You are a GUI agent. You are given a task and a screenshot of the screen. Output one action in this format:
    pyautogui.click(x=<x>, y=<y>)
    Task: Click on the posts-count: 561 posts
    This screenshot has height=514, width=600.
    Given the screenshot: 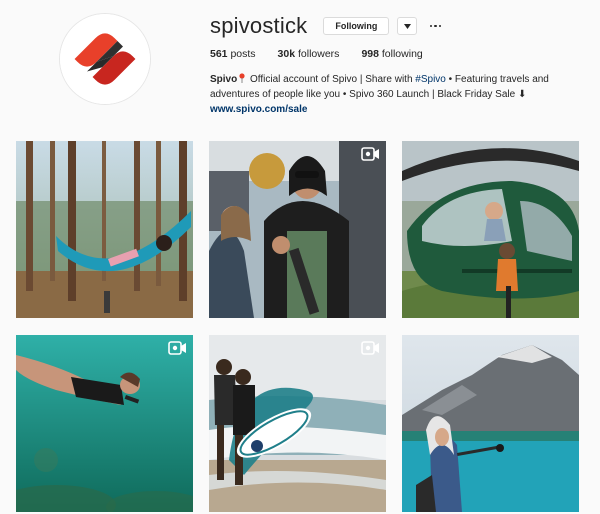 What is the action you would take?
    pyautogui.click(x=233, y=54)
    